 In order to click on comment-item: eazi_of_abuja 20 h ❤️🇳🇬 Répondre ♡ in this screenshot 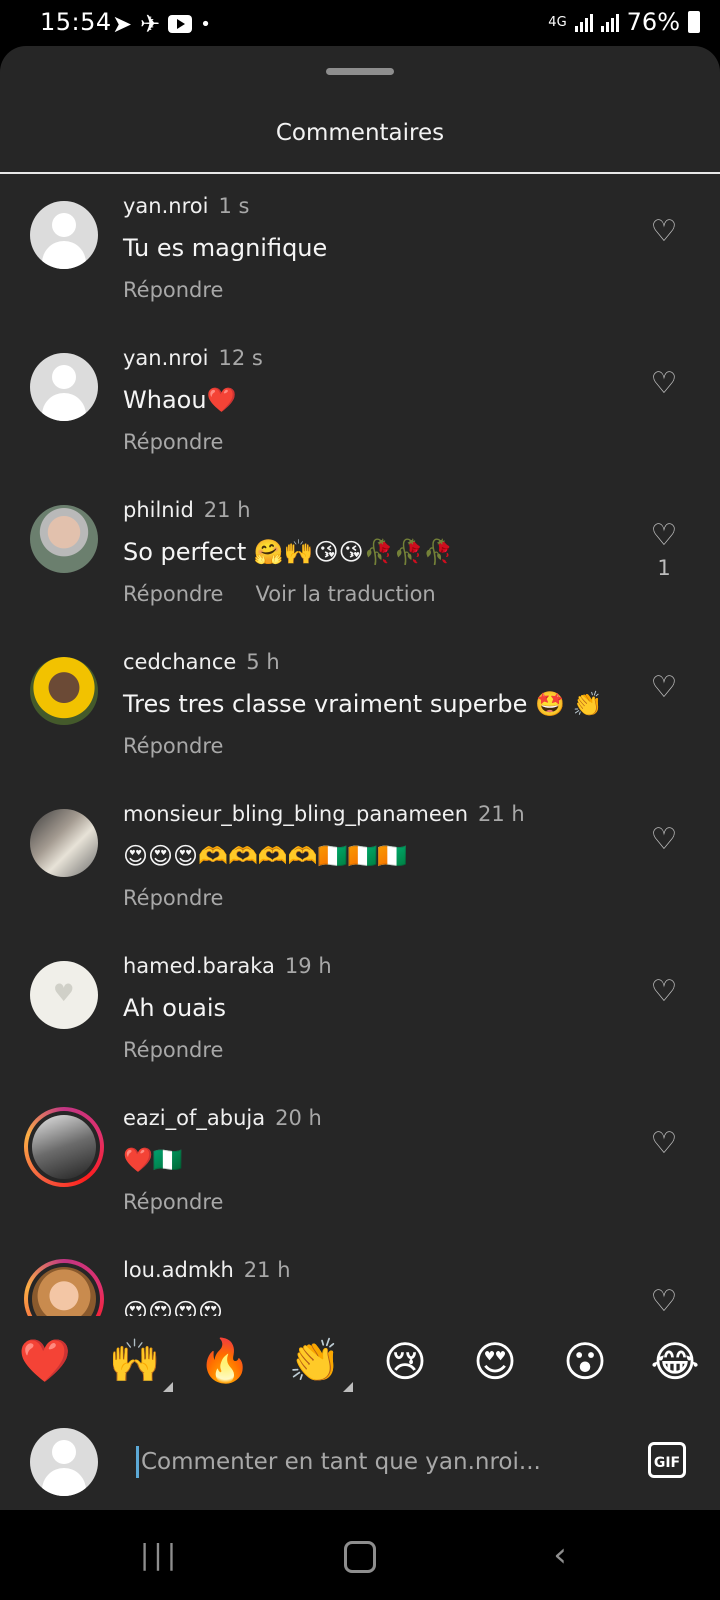, I will do `click(360, 1164)`.